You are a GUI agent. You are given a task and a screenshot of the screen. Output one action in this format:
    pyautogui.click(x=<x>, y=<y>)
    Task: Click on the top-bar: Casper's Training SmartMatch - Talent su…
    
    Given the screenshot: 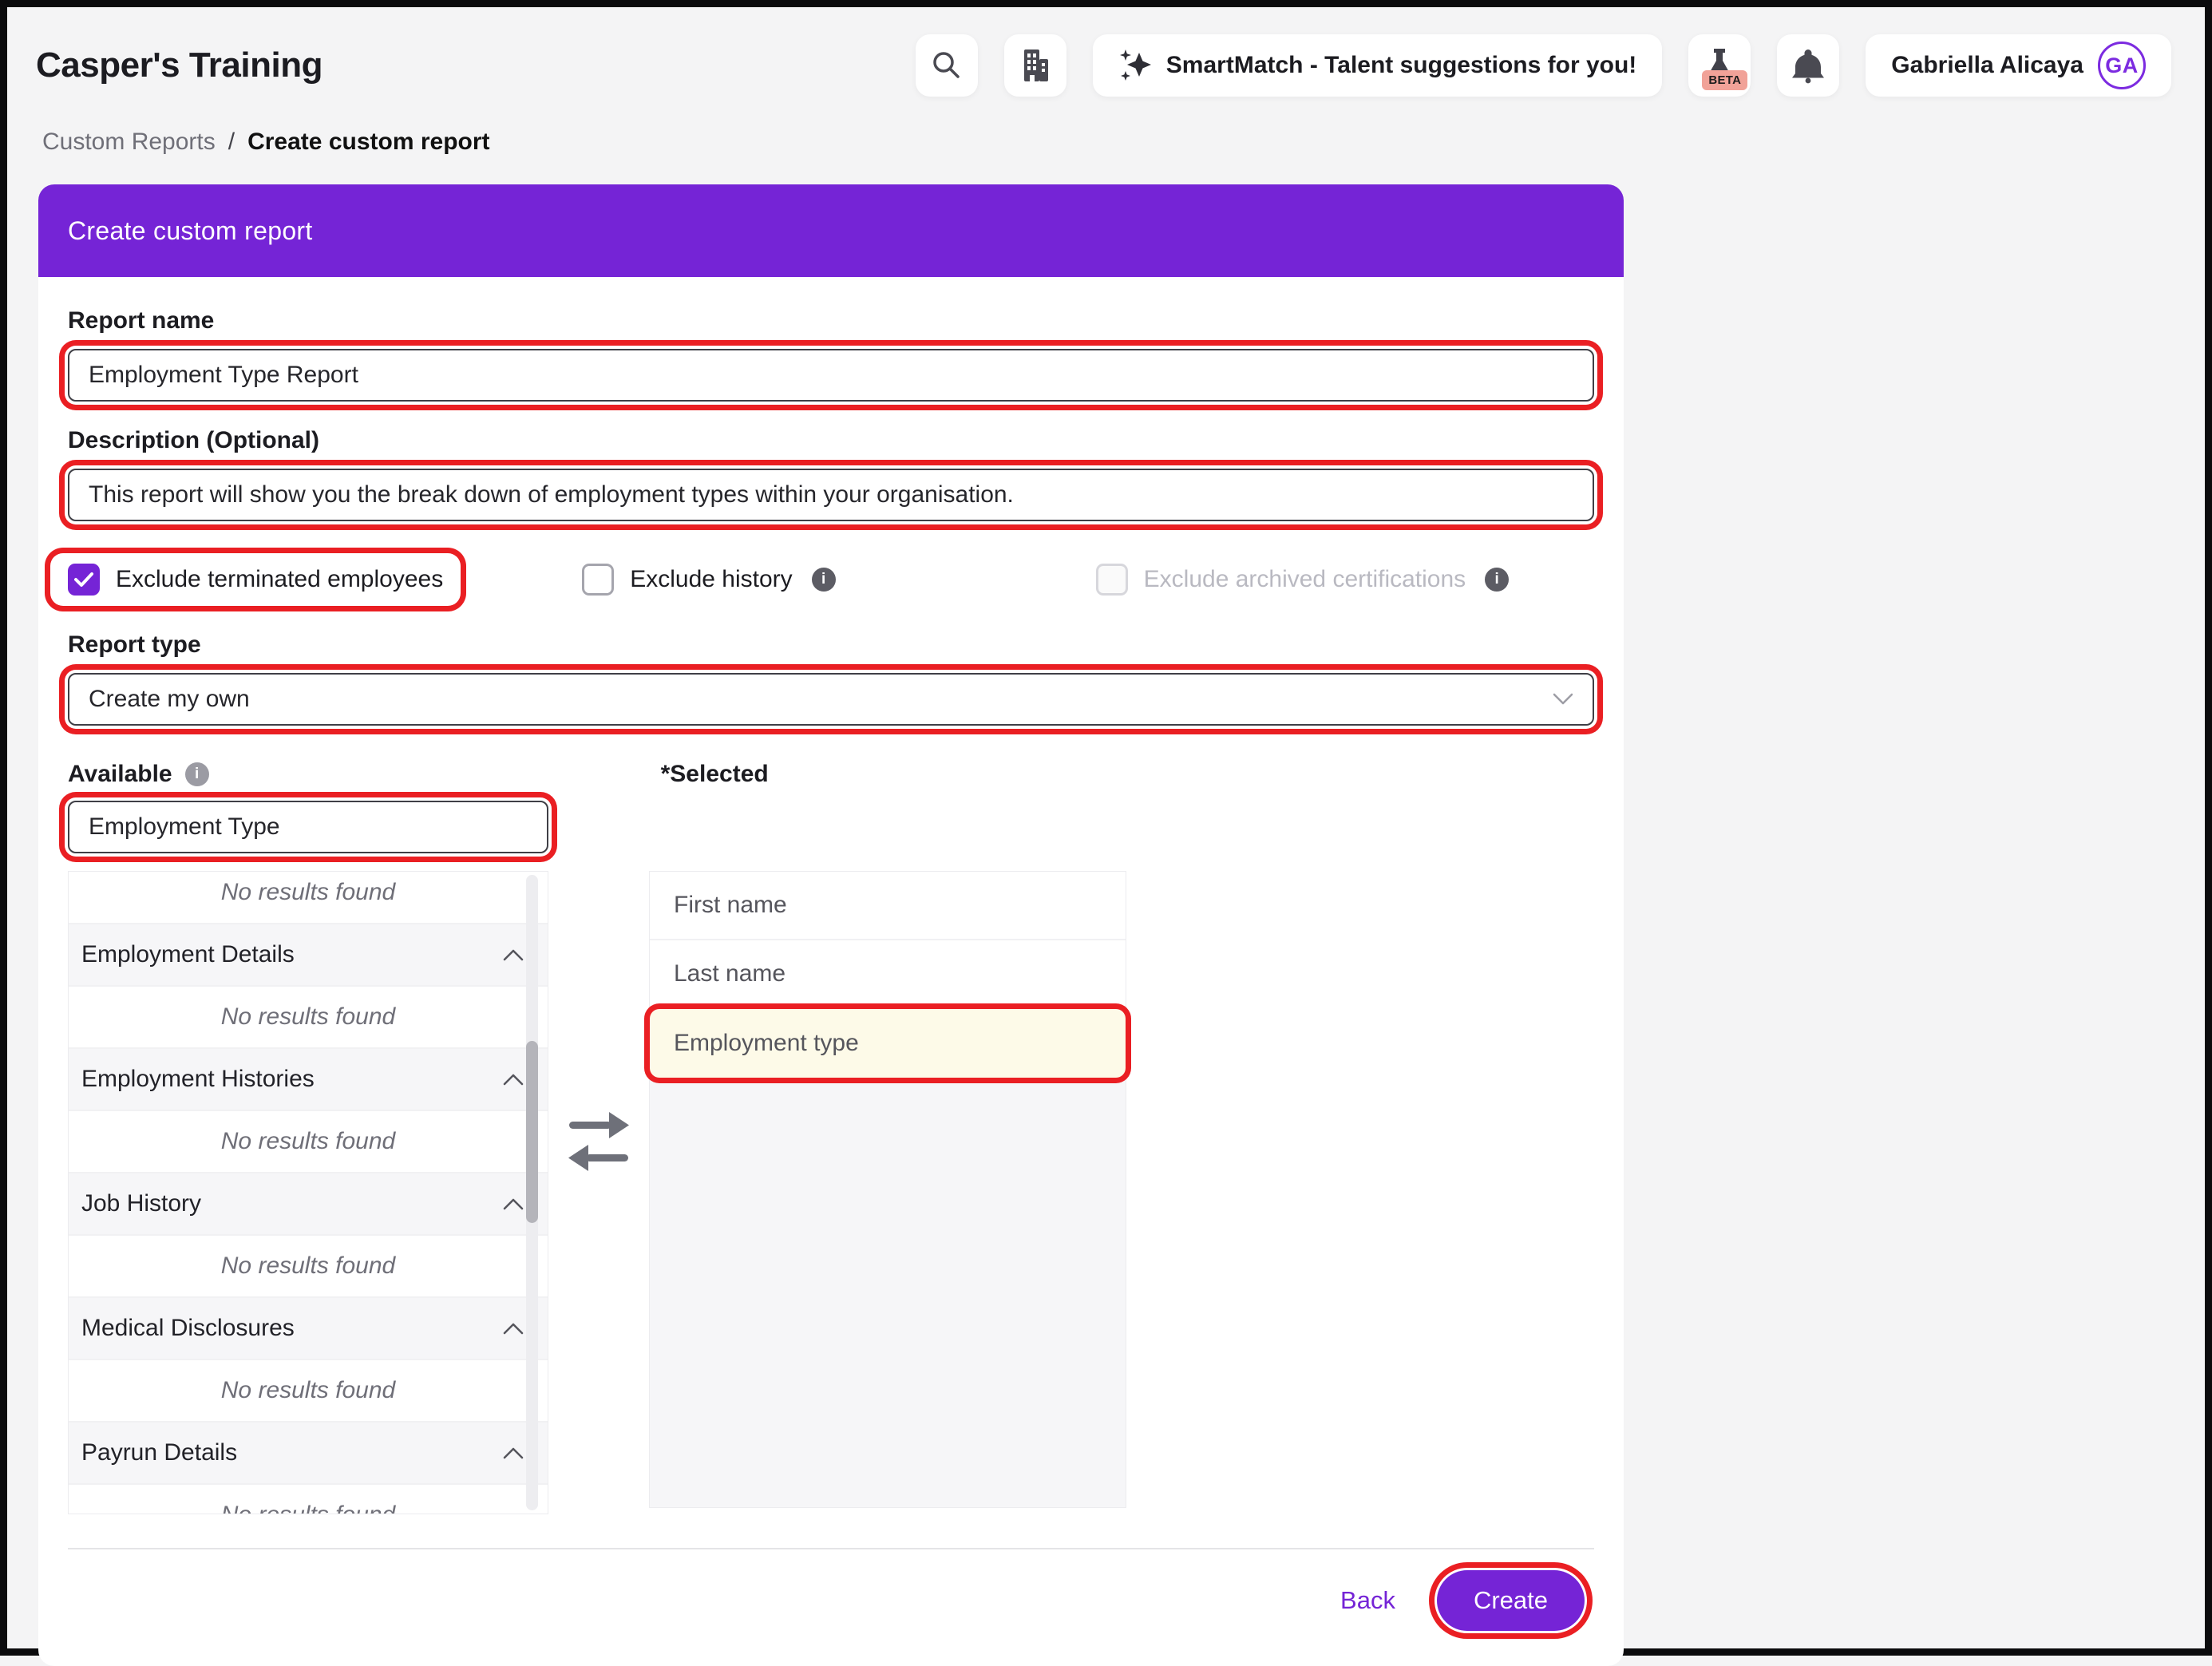 What is the action you would take?
    pyautogui.click(x=1106, y=52)
    